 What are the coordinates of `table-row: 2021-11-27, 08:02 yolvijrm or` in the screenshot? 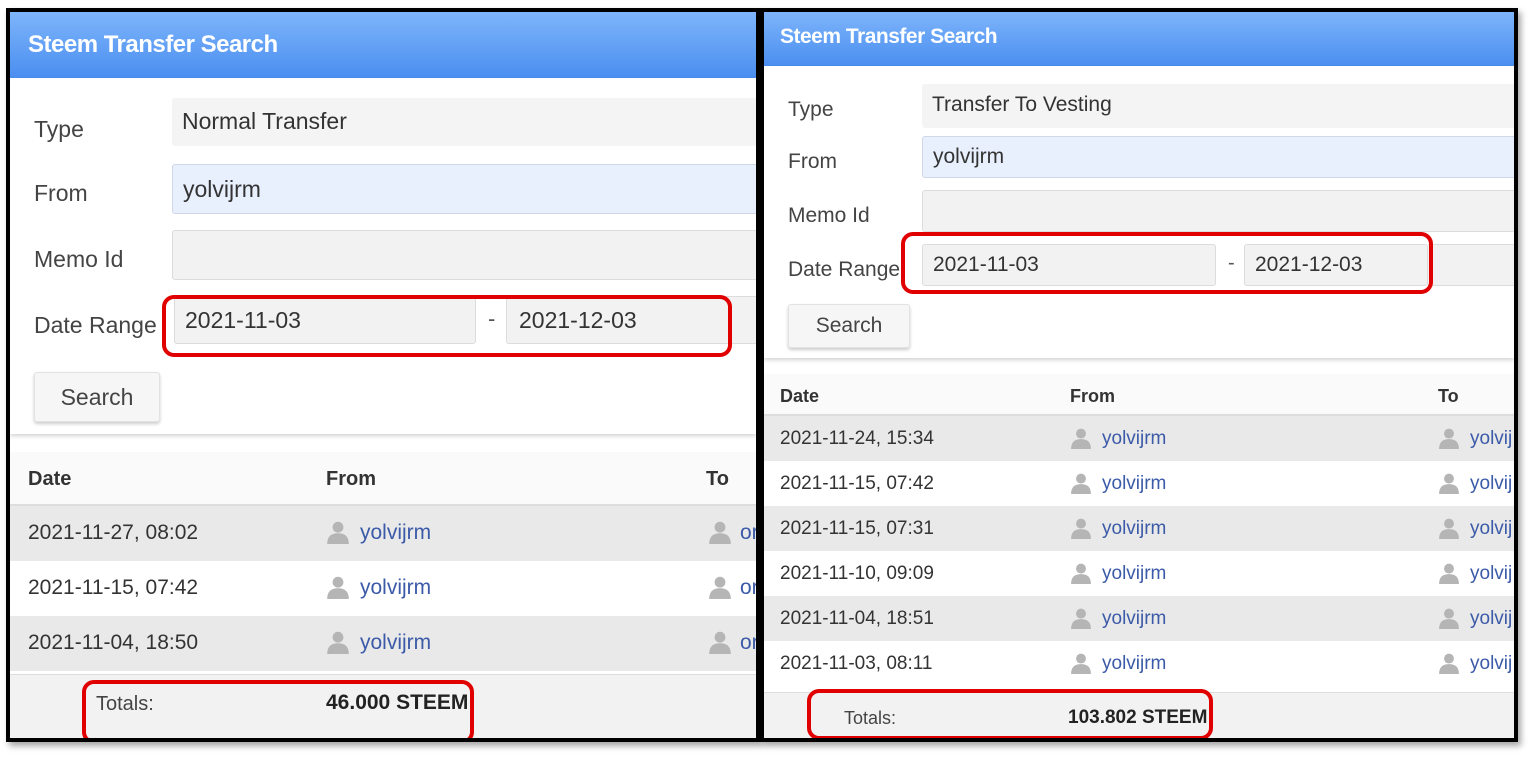 It's located at (383, 533).